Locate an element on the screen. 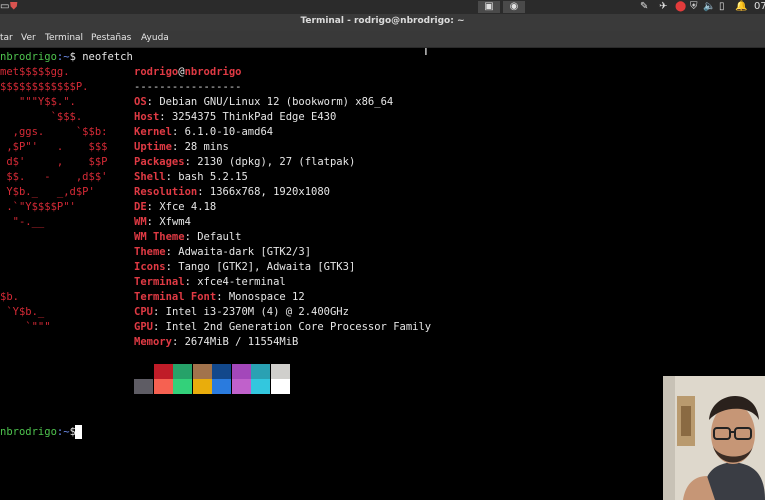 This screenshot has width=765, height=500. header-user: rodrigo is located at coordinates (156, 72).